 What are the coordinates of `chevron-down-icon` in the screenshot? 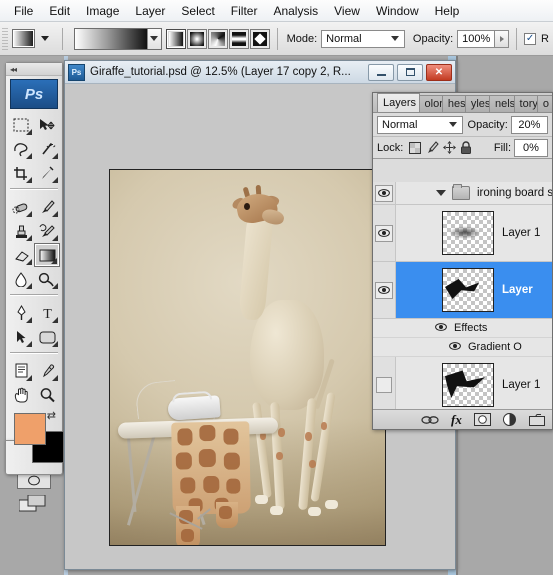 It's located at (452, 124).